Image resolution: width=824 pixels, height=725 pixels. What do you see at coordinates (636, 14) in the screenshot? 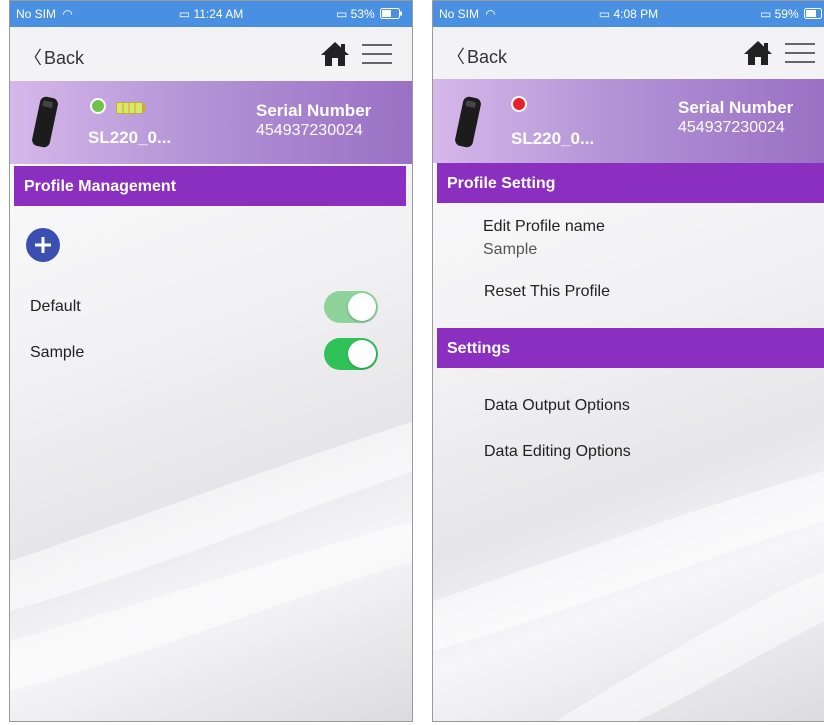
I see `clock-text: 4:08 PM` at bounding box center [636, 14].